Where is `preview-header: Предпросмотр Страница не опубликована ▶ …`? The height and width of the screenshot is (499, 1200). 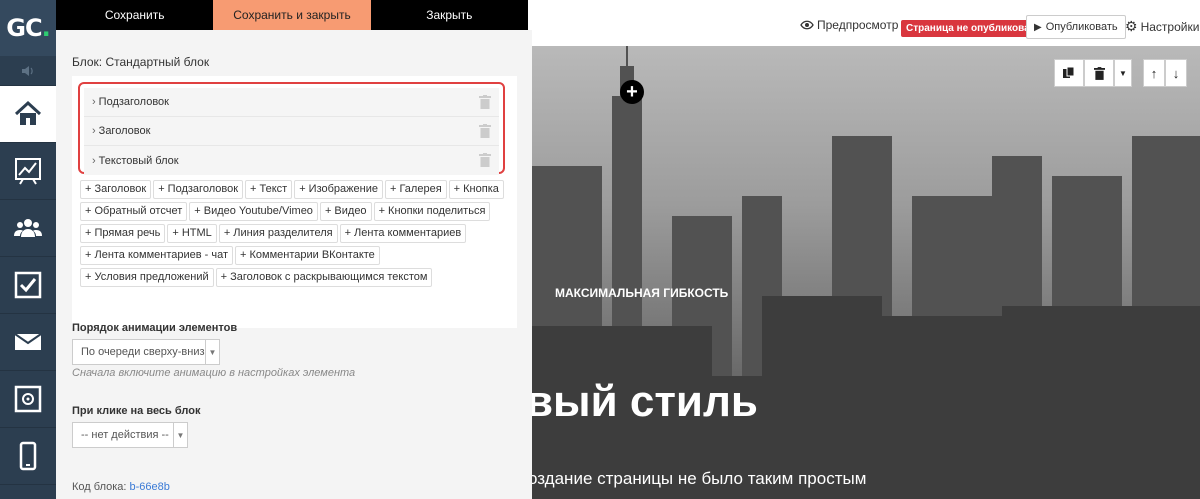 preview-header: Предпросмотр Страница не опубликована ▶ … is located at coordinates (866, 23).